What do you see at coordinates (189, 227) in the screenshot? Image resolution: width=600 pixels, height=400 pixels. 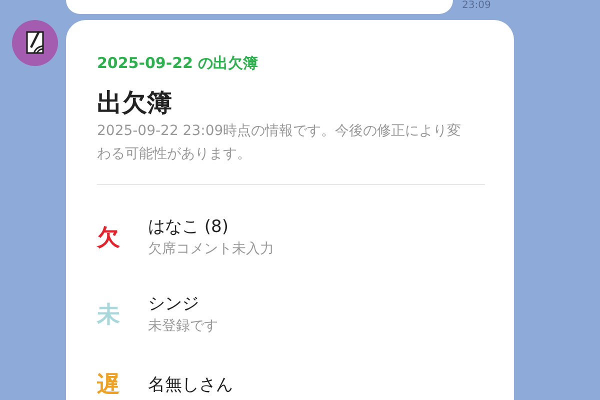 I see `member-name: はなこ (8)` at bounding box center [189, 227].